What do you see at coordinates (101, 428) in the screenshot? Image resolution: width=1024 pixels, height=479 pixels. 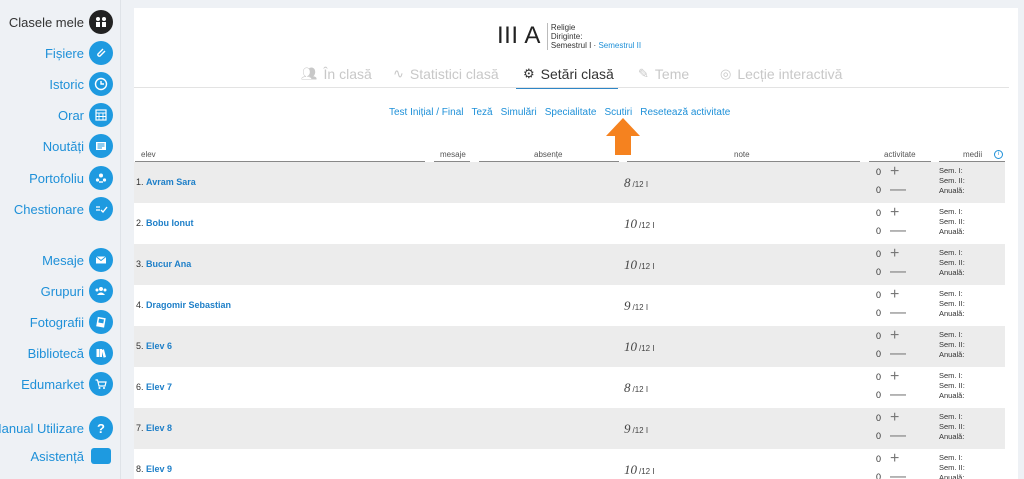 I see `help-icon: ?` at bounding box center [101, 428].